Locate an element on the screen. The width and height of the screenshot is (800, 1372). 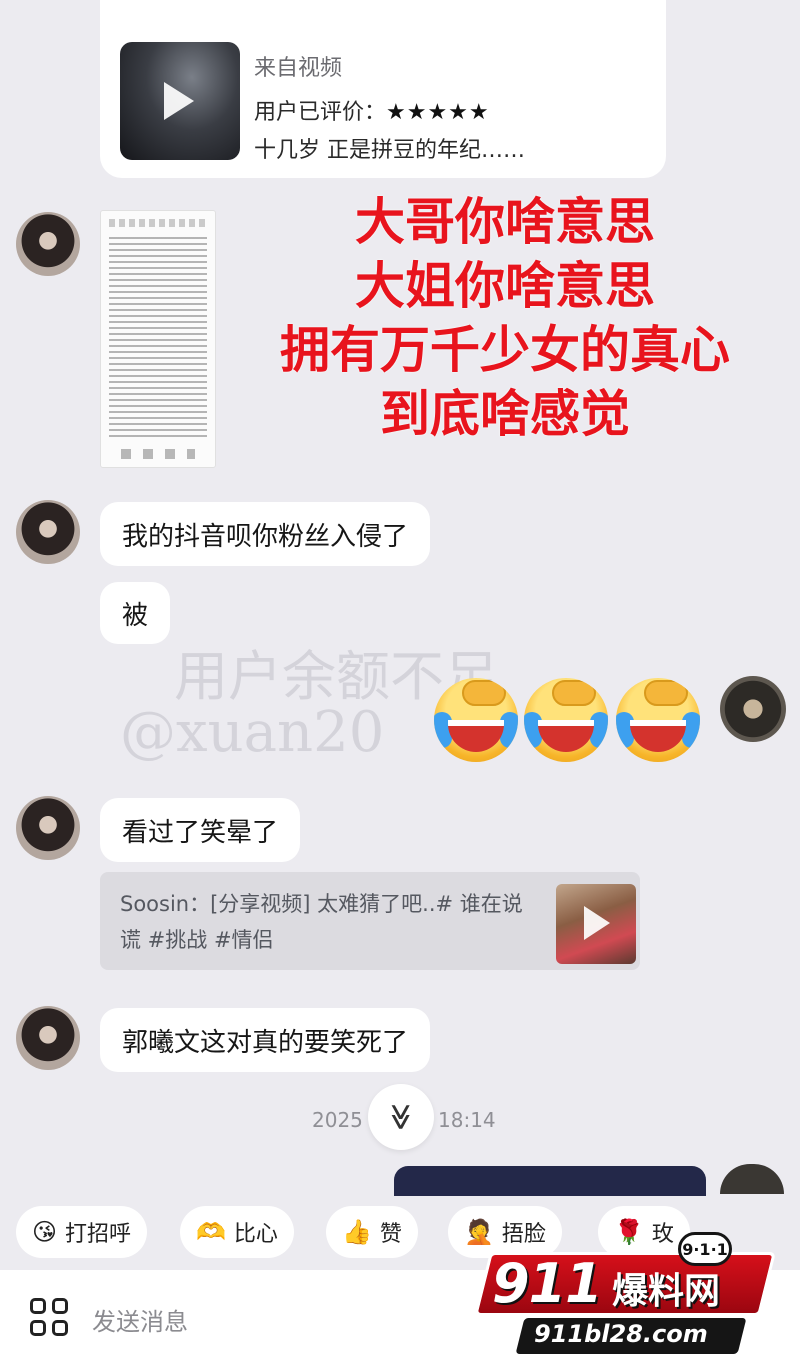
quick-reply-label: 比心 is located at coordinates (255, 1234).